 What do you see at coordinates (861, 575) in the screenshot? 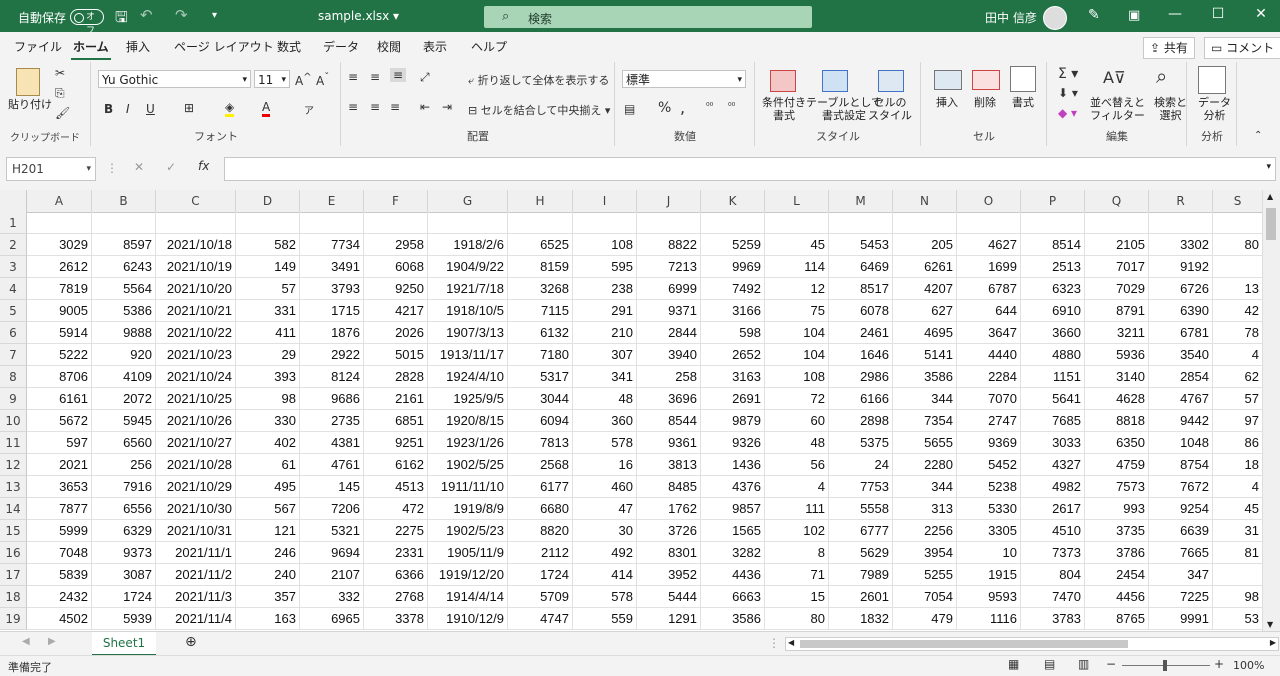
I see `cell: 7989` at bounding box center [861, 575].